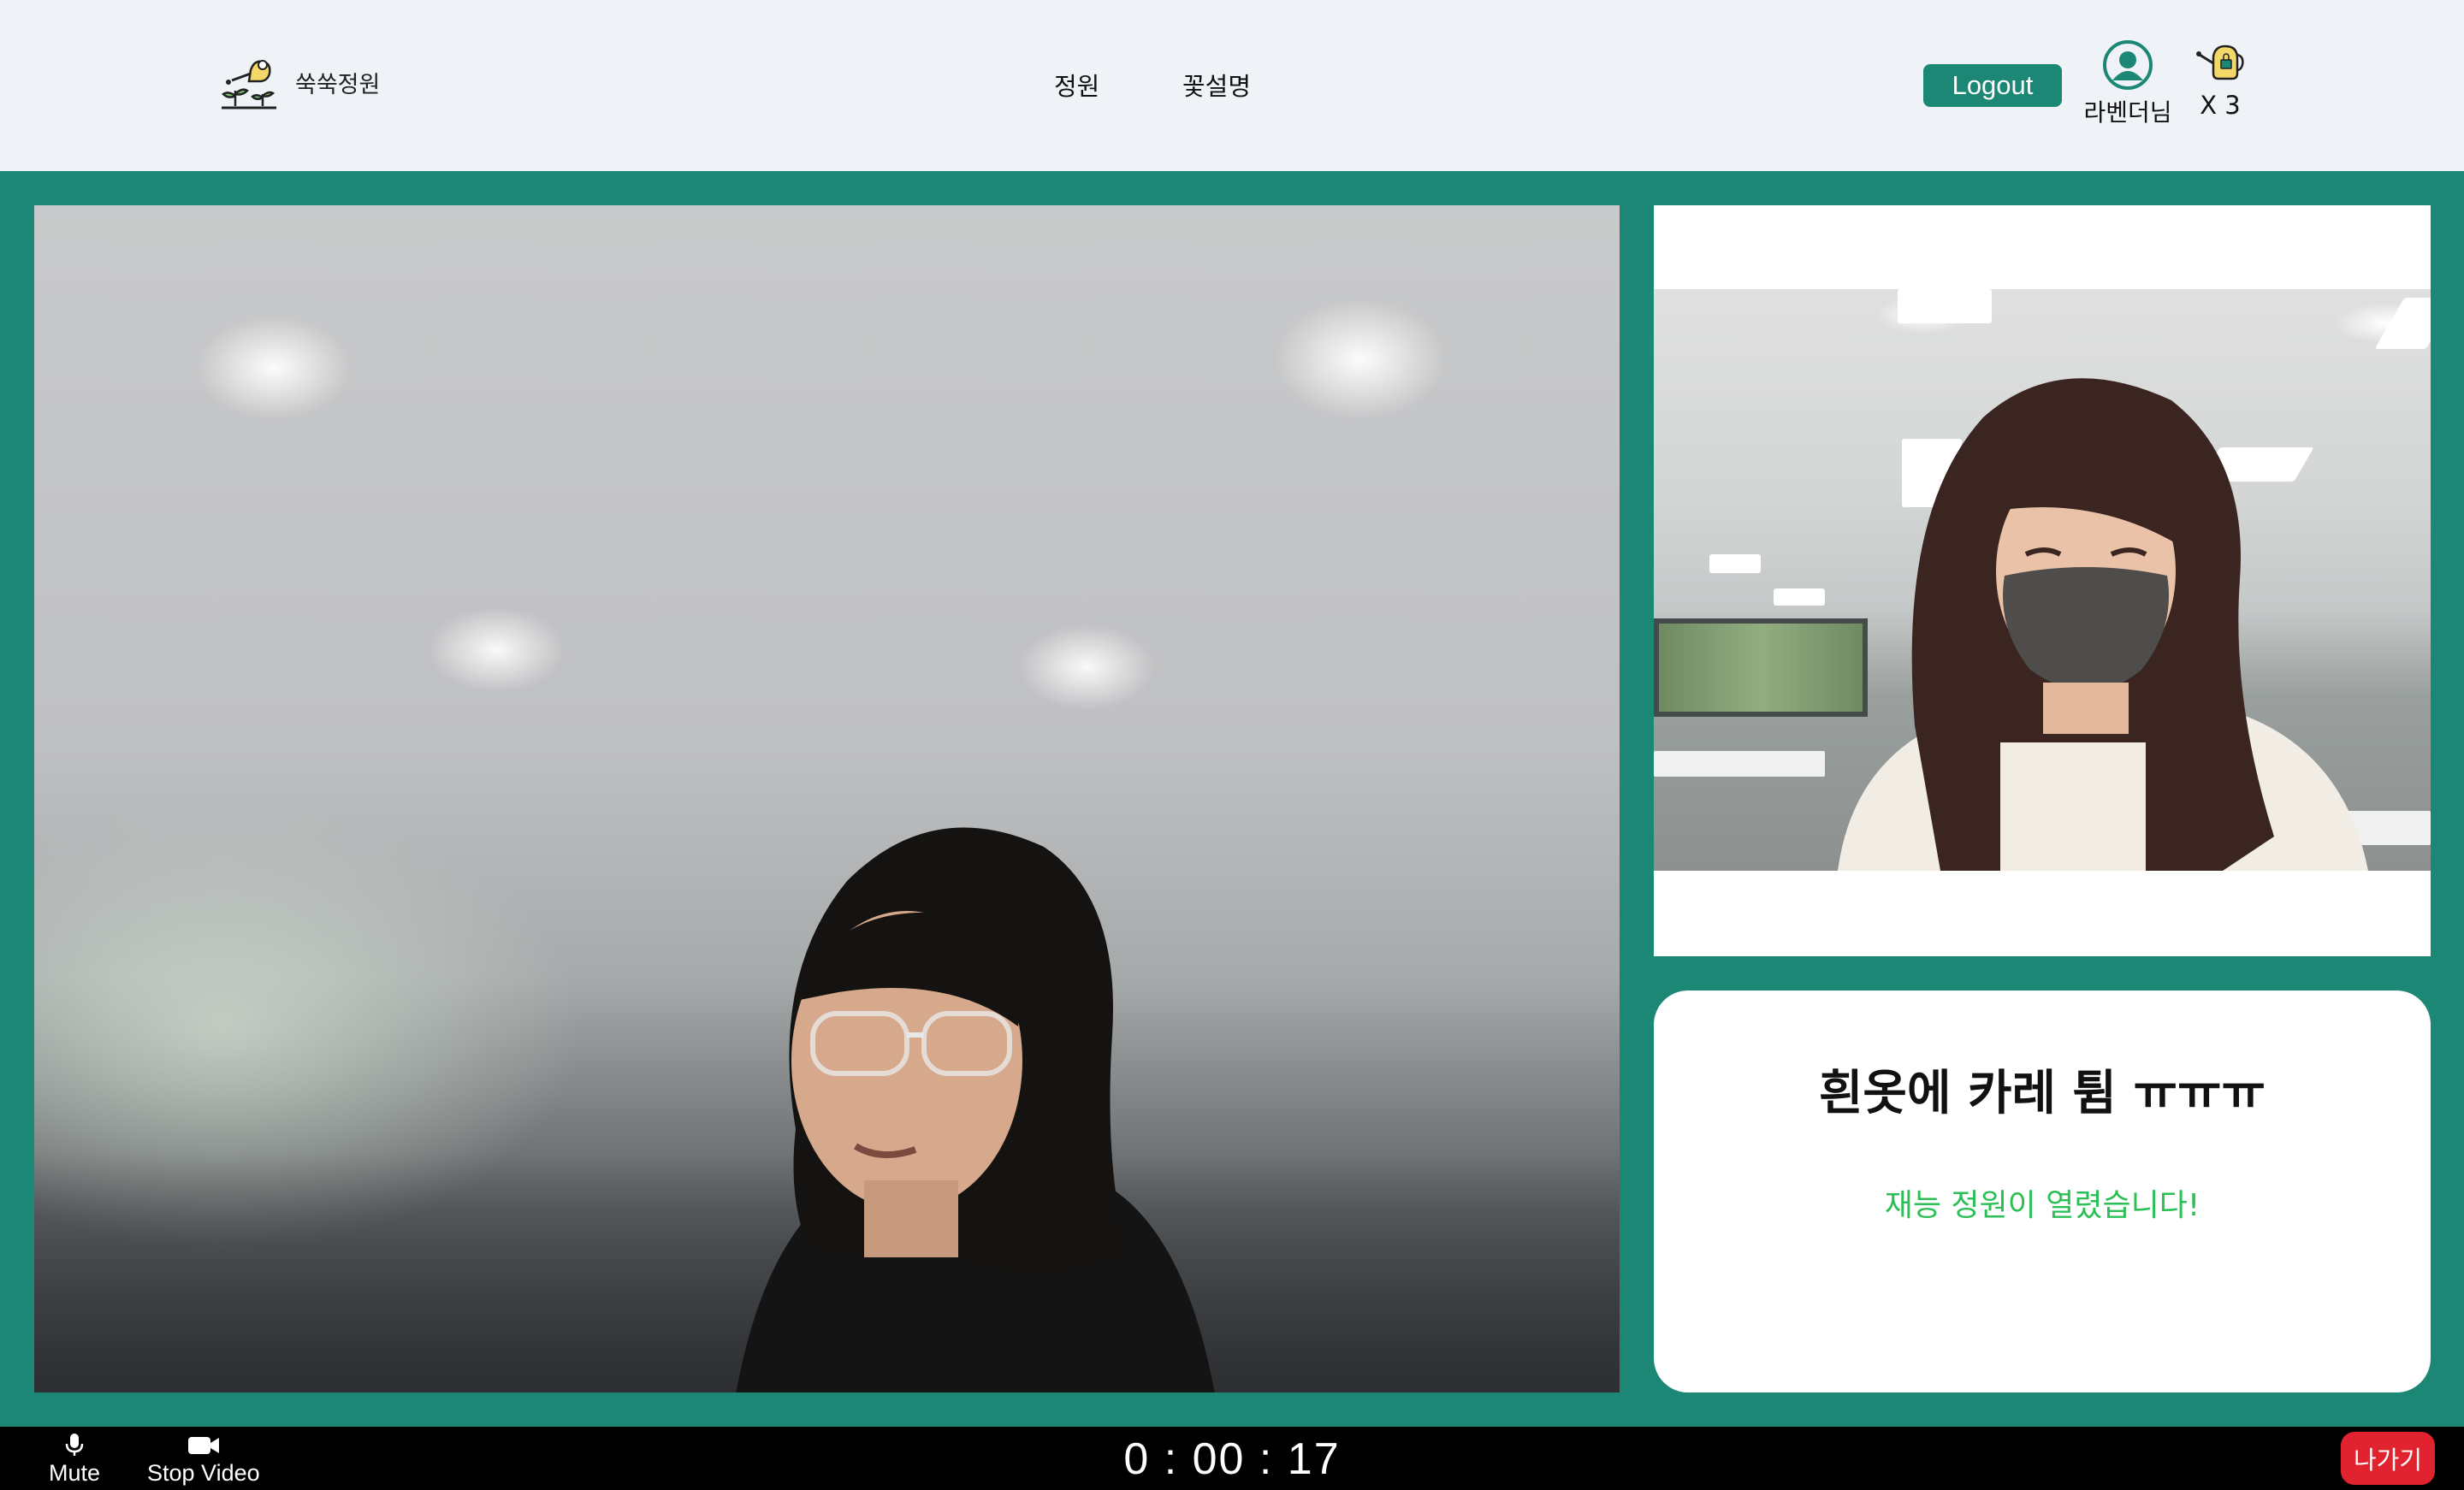 This screenshot has width=2464, height=1490. Describe the element at coordinates (1216, 85) in the screenshot. I see `nav-item-flower-info: 꽃설명` at that location.